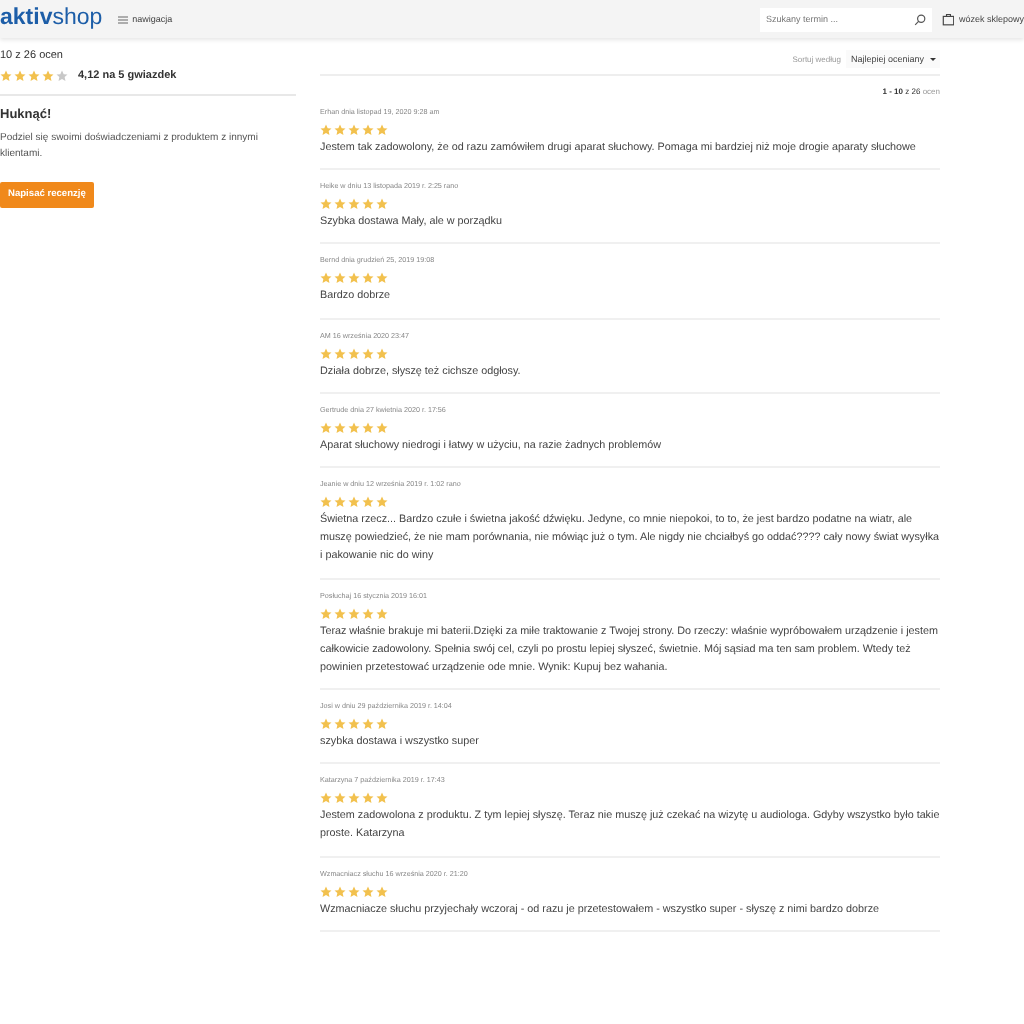 This screenshot has height=1024, width=1024. I want to click on search-icon, so click(920, 19).